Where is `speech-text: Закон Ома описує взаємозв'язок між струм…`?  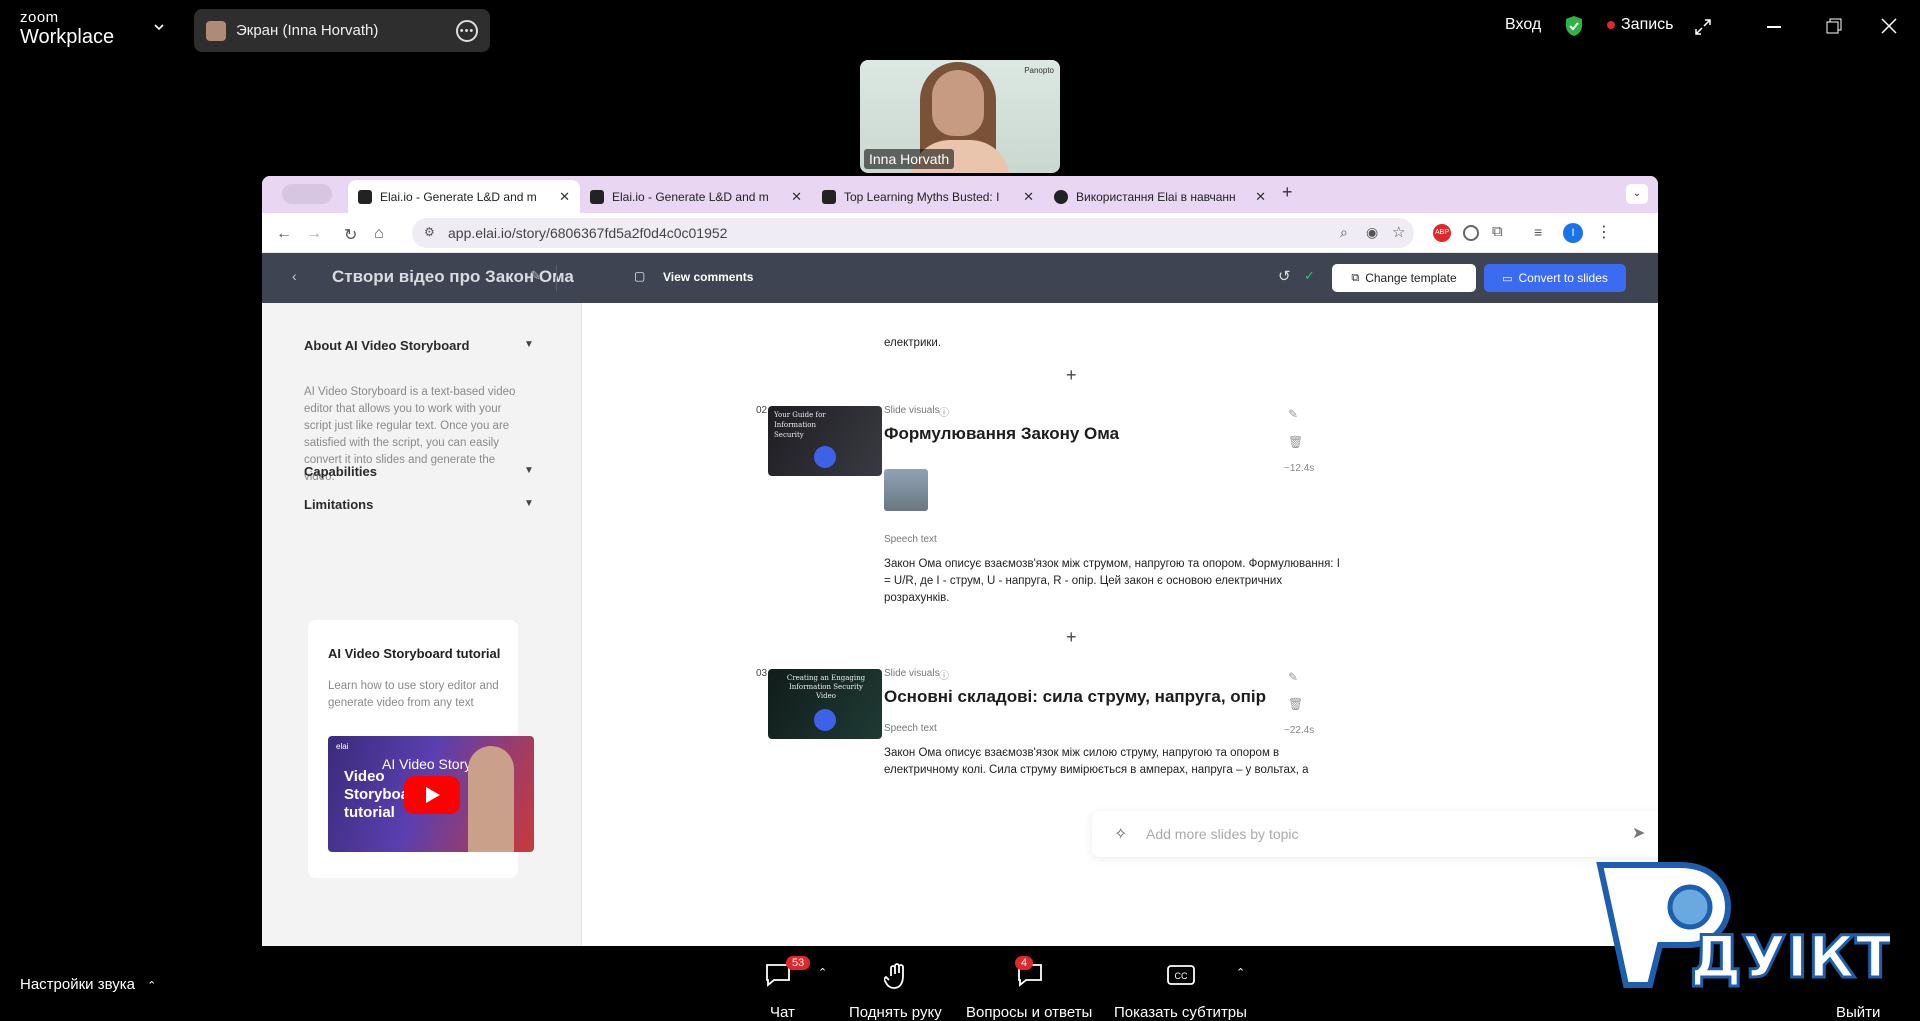 speech-text: Закон Ома описує взаємозв'язок між струм… is located at coordinates (1114, 581).